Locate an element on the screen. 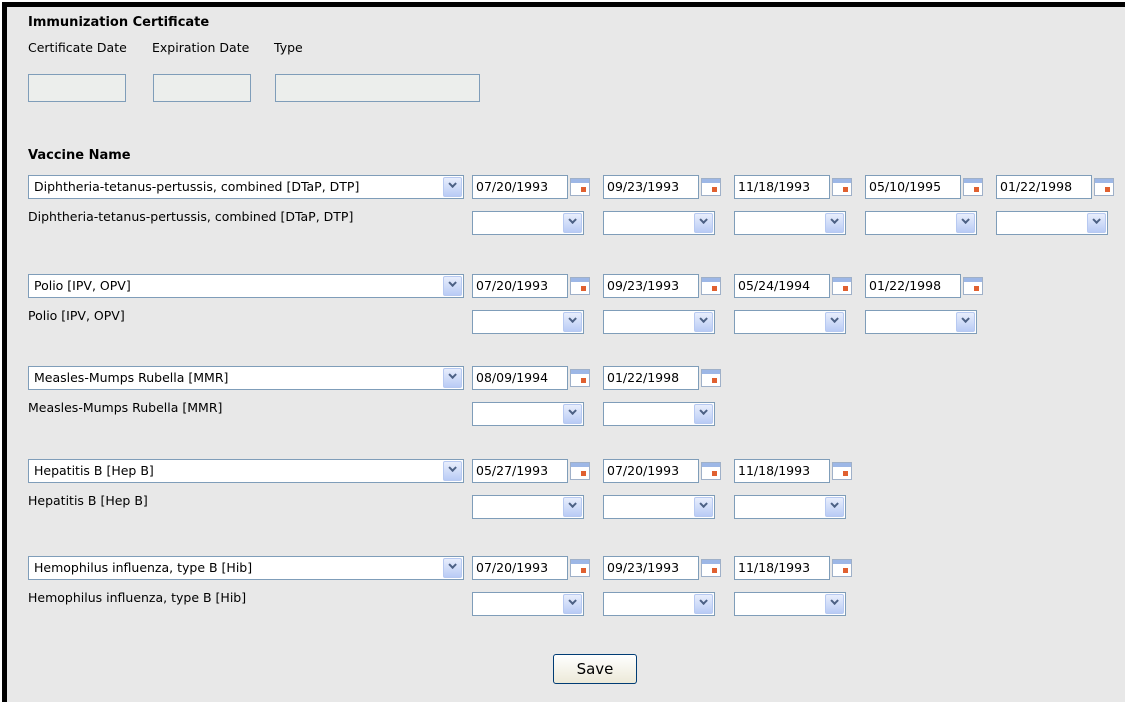  panel-bottom-edge is located at coordinates (563, 704).